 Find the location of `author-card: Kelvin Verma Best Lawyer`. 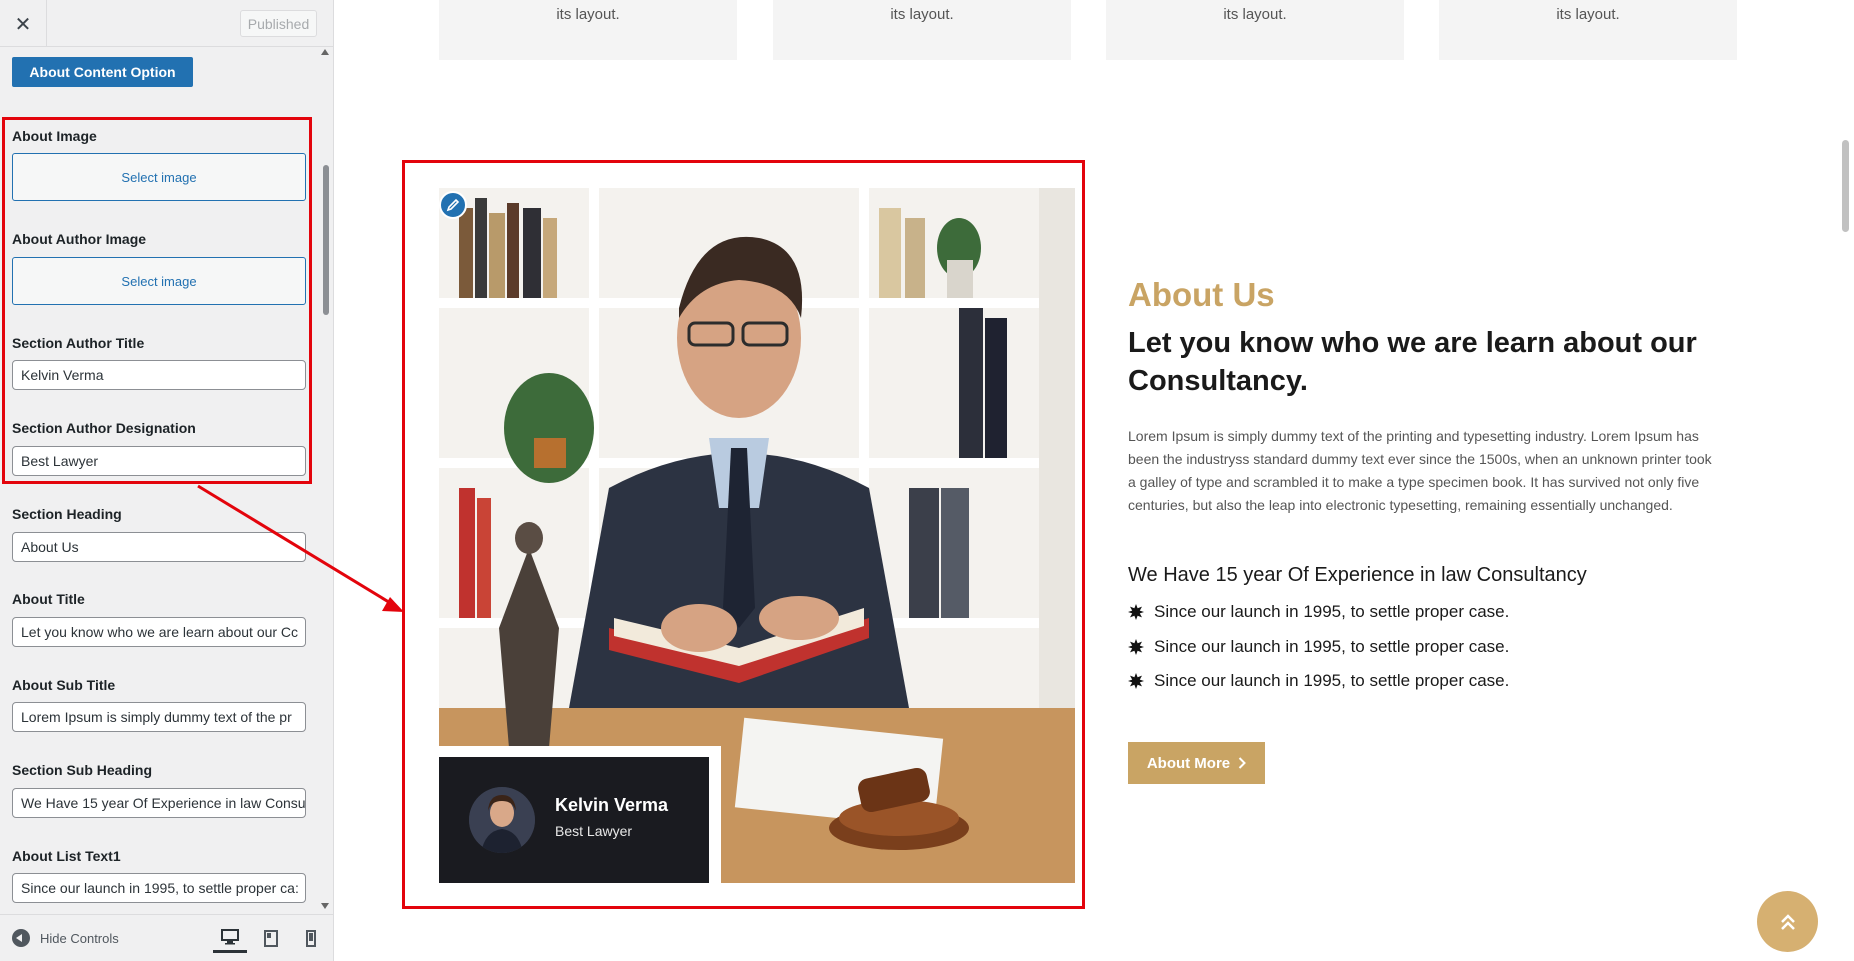

author-card: Kelvin Verma Best Lawyer is located at coordinates (574, 820).